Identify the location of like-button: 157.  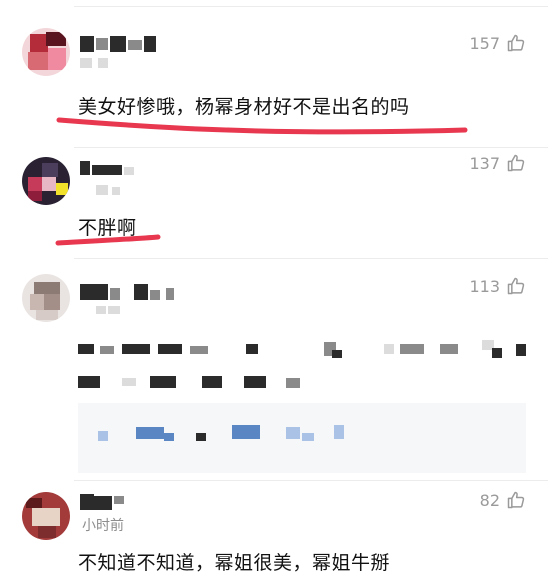
(497, 43).